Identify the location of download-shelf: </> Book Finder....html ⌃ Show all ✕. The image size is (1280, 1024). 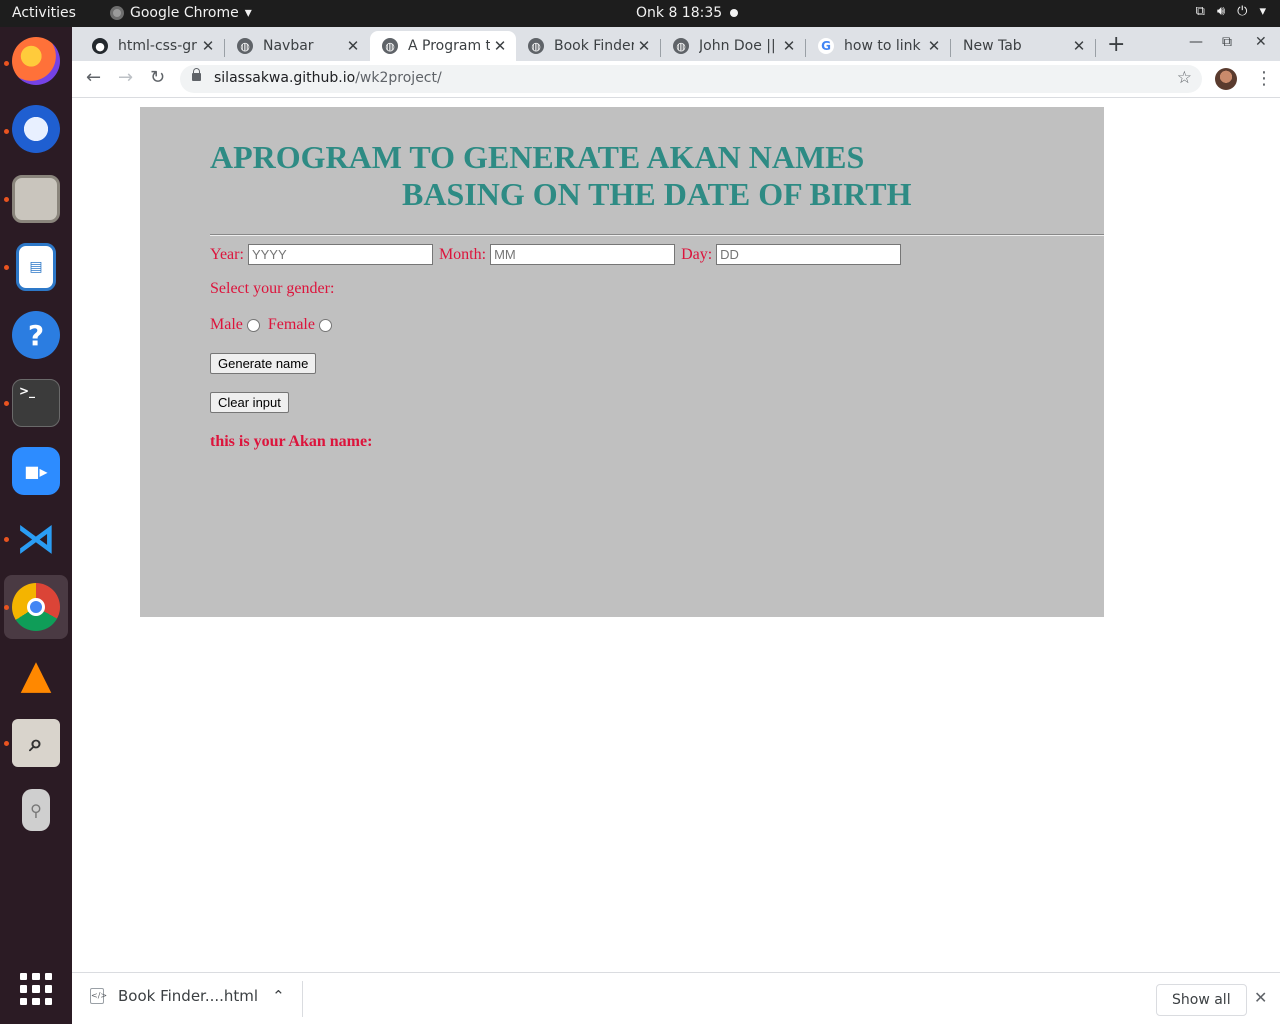
(676, 998).